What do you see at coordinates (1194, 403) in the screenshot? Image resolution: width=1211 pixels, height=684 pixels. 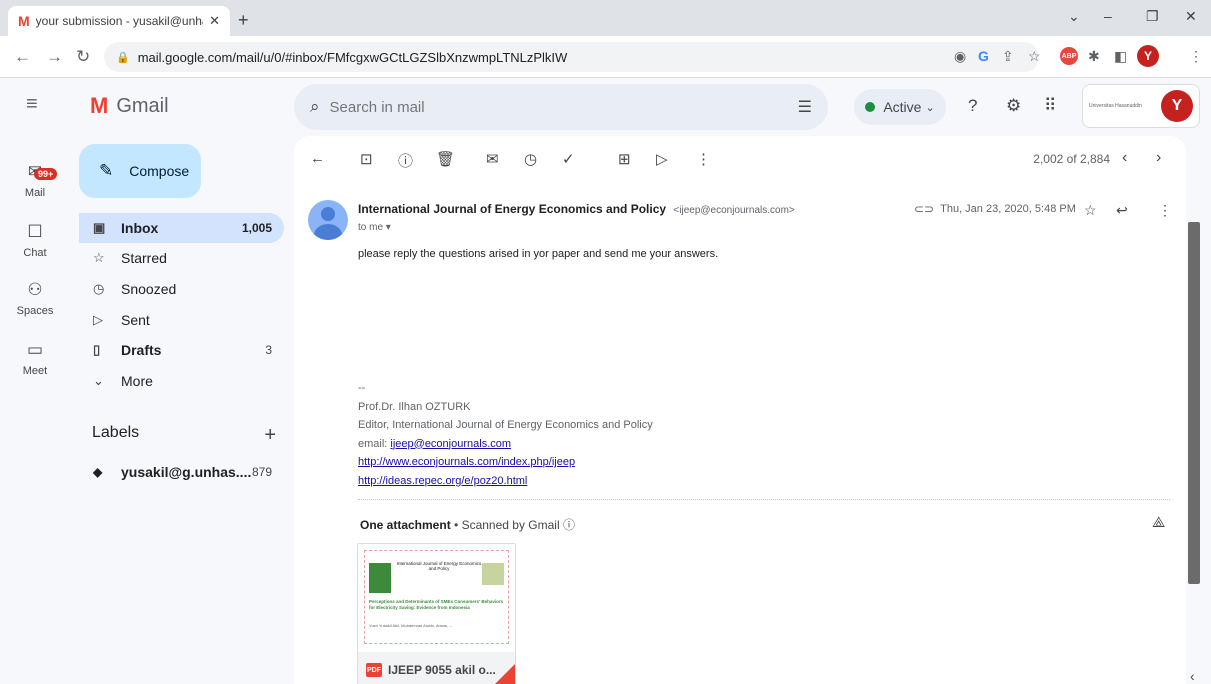 I see `scrollbar-thumb` at bounding box center [1194, 403].